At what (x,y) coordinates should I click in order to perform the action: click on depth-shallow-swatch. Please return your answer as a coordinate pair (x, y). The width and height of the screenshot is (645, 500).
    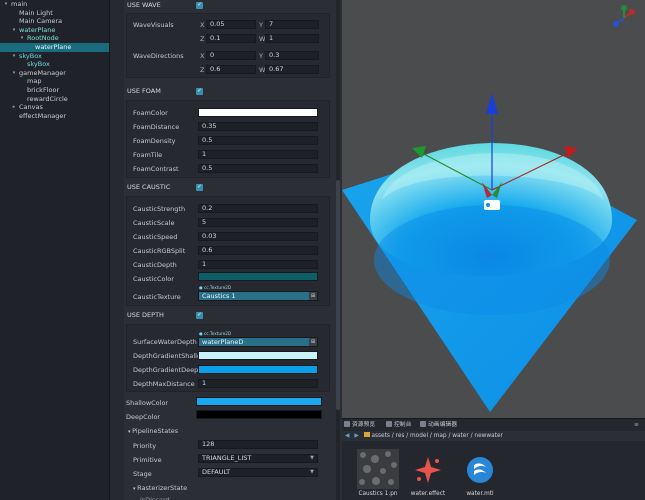
    Looking at the image, I should click on (258, 355).